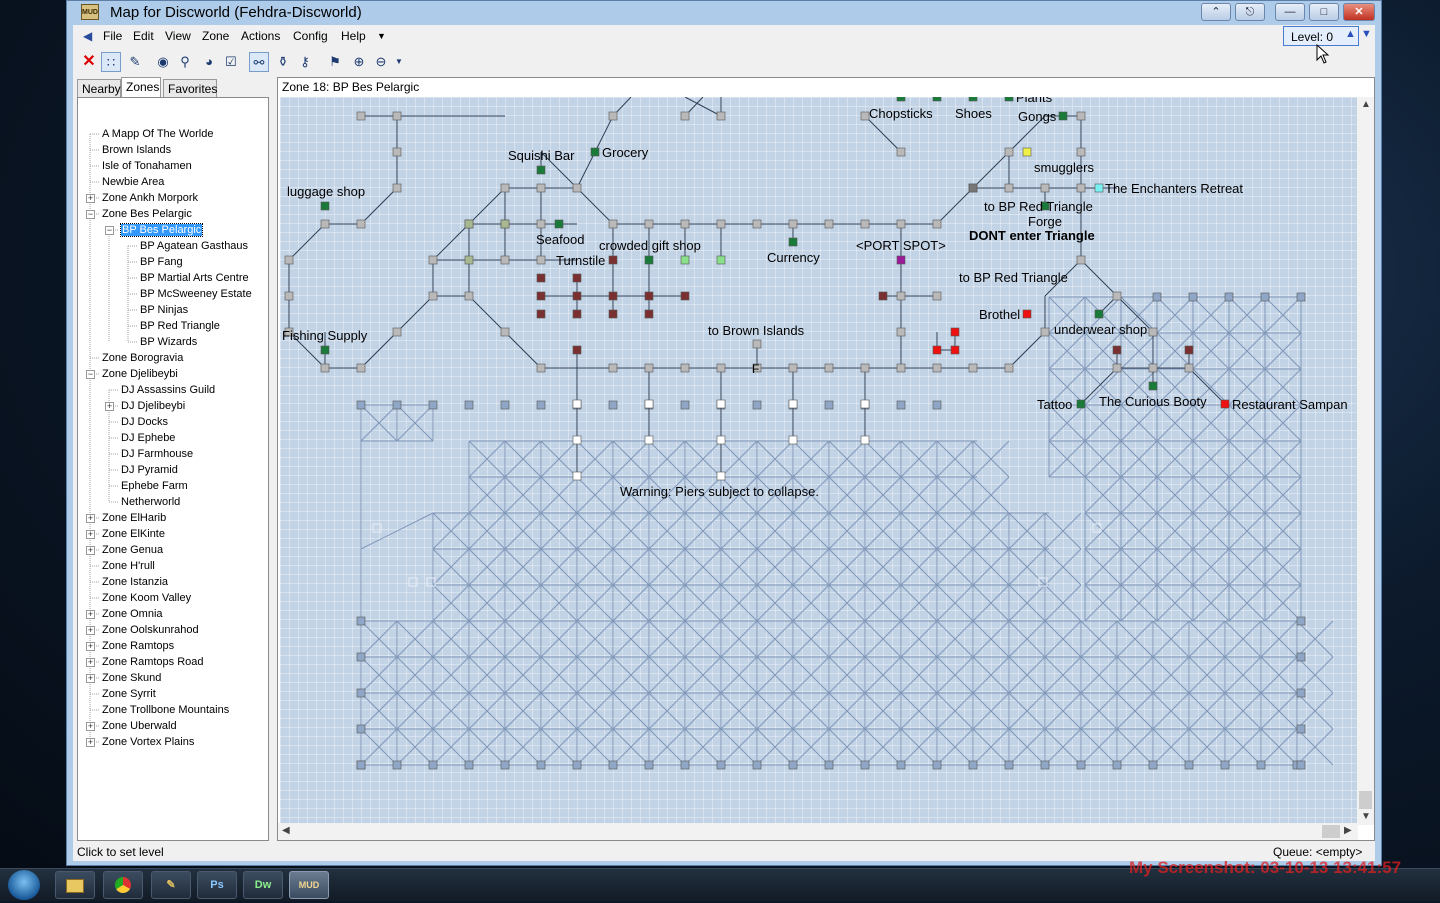 This screenshot has width=1440, height=903. I want to click on scroll-down-icon: ▼, so click(1366, 816).